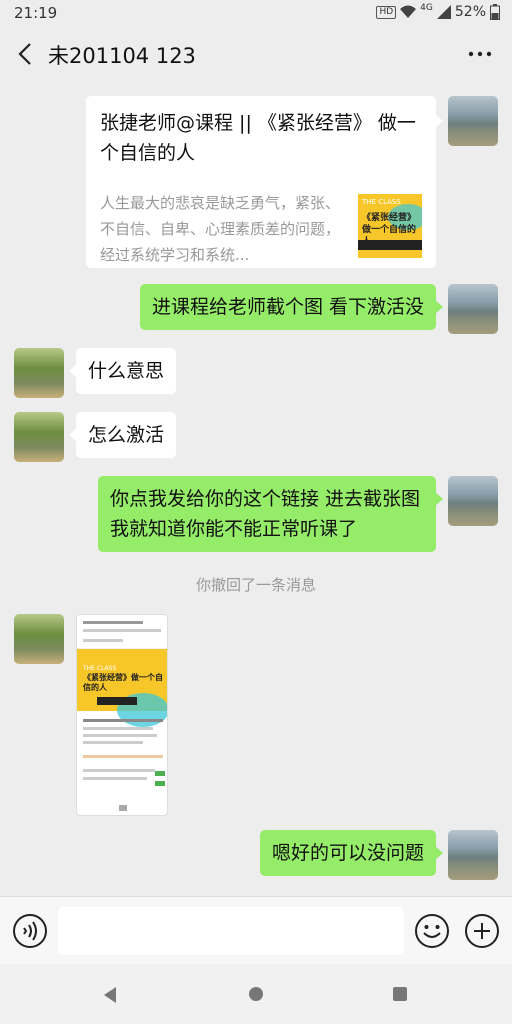 The image size is (512, 1024). Describe the element at coordinates (426, 8) in the screenshot. I see `network-type: 4G` at that location.